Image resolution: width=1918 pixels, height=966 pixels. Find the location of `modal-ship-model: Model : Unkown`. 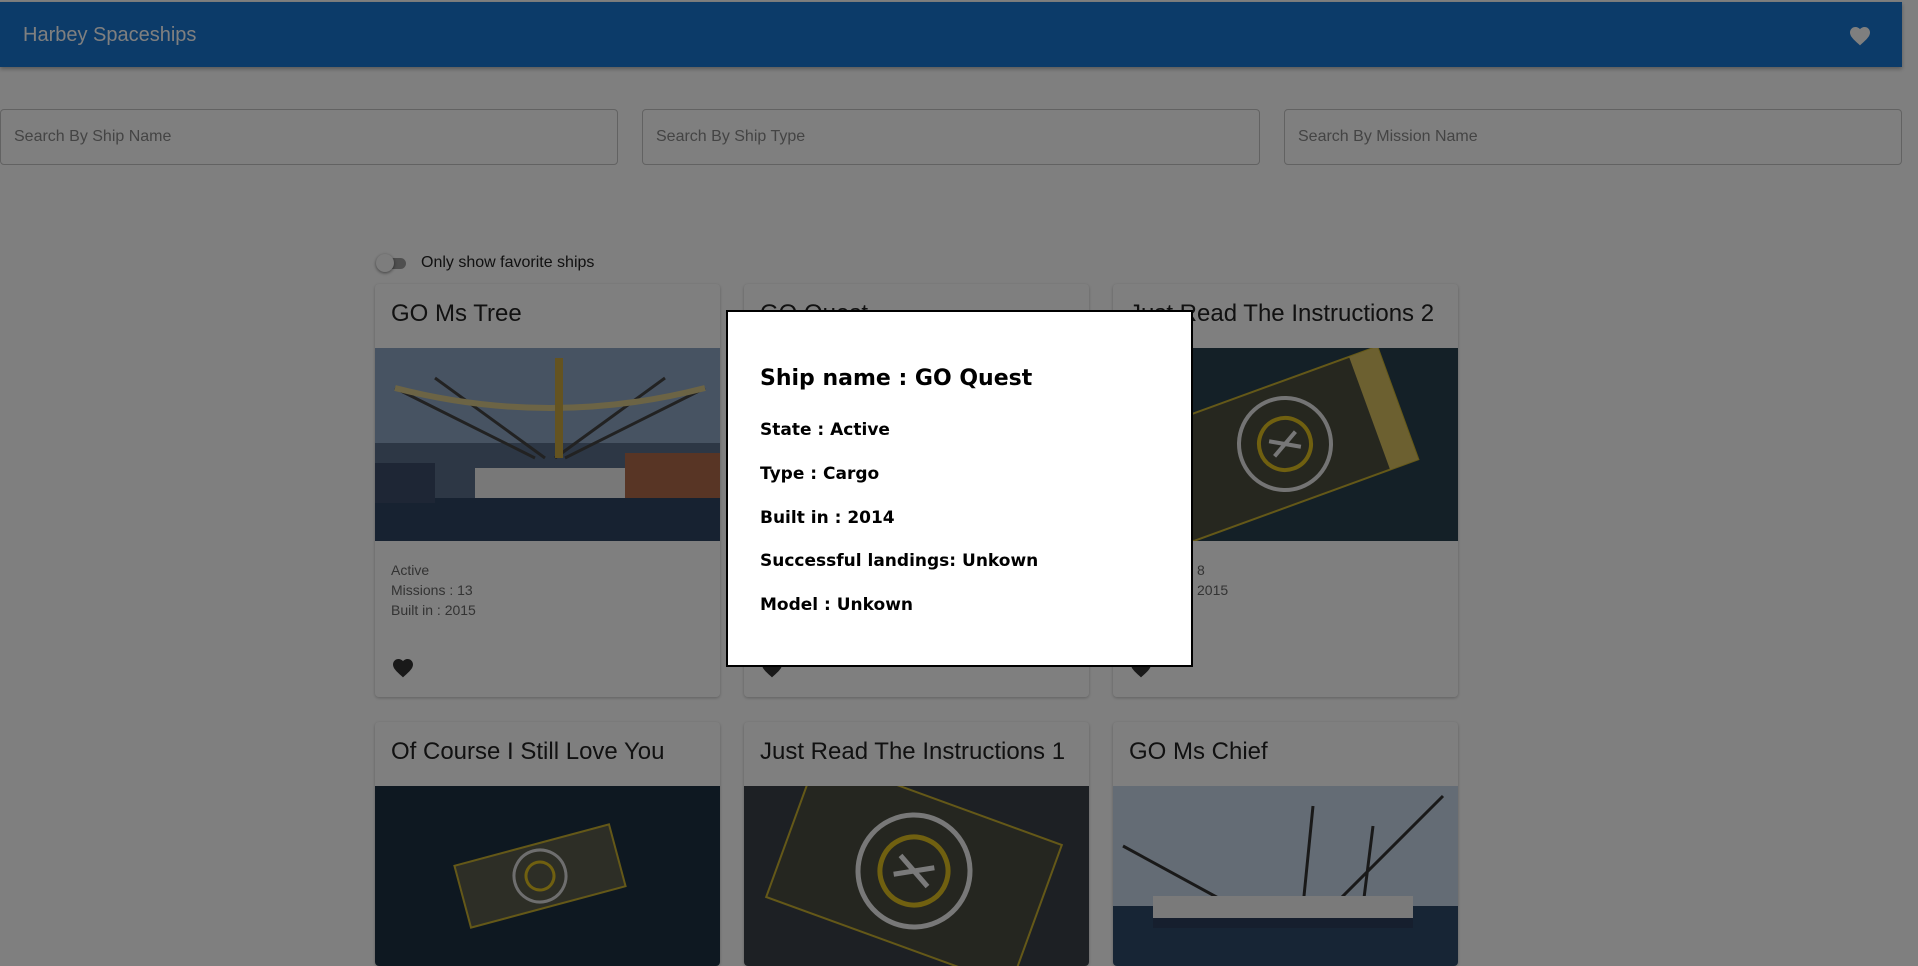

modal-ship-model: Model : Unkown is located at coordinates (836, 605).